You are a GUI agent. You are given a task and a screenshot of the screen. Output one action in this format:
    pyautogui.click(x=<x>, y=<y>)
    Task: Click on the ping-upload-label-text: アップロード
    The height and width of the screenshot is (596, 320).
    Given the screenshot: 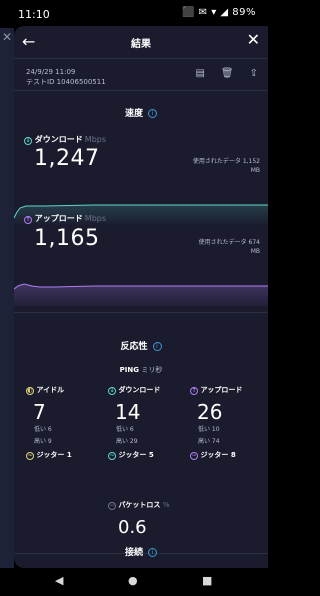 What is the action you would take?
    pyautogui.click(x=221, y=390)
    